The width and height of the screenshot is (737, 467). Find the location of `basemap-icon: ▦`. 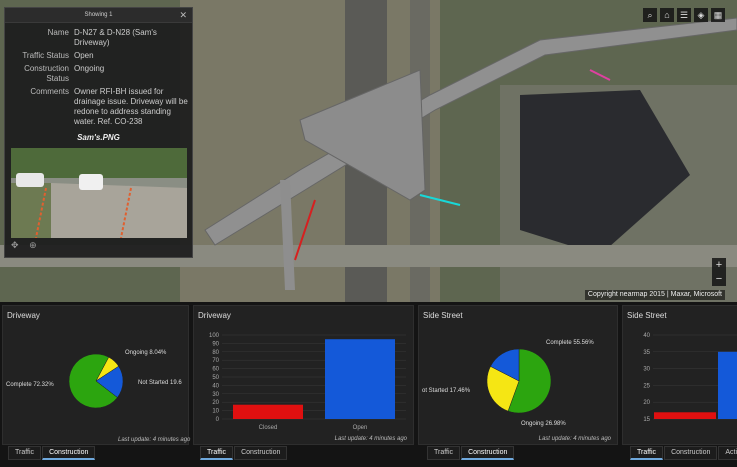

basemap-icon: ▦ is located at coordinates (718, 15).